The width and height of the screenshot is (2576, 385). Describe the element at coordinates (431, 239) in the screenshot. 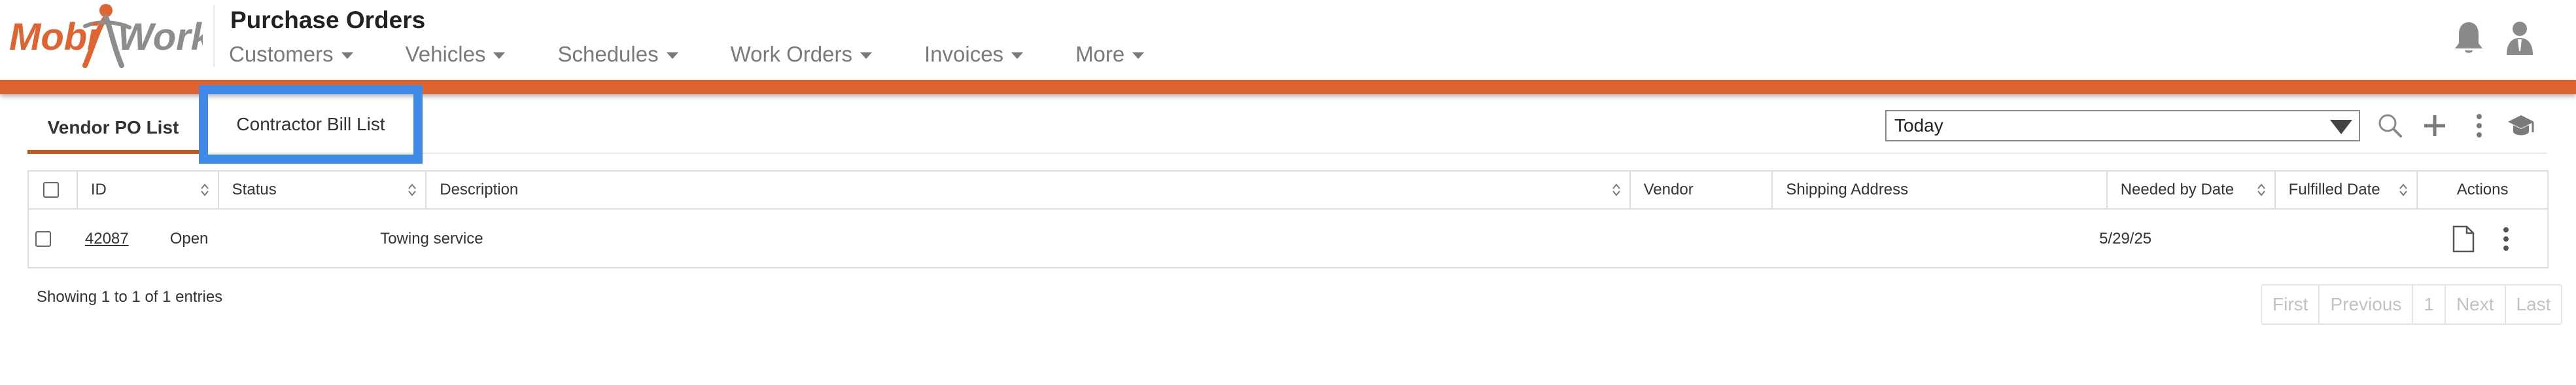

I see `cell-description: Towing service` at that location.